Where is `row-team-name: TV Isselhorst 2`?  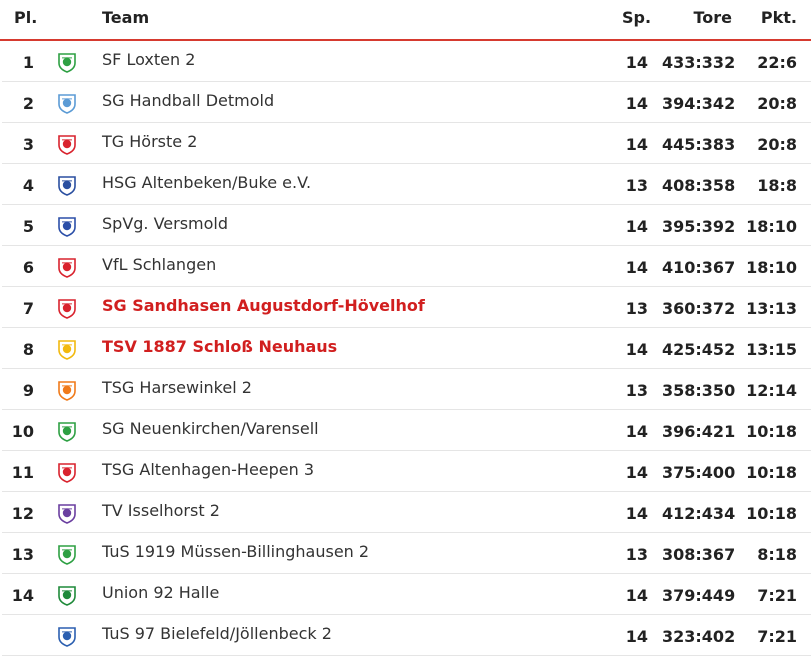
row-team-name: TV Isselhorst 2 is located at coordinates (161, 510).